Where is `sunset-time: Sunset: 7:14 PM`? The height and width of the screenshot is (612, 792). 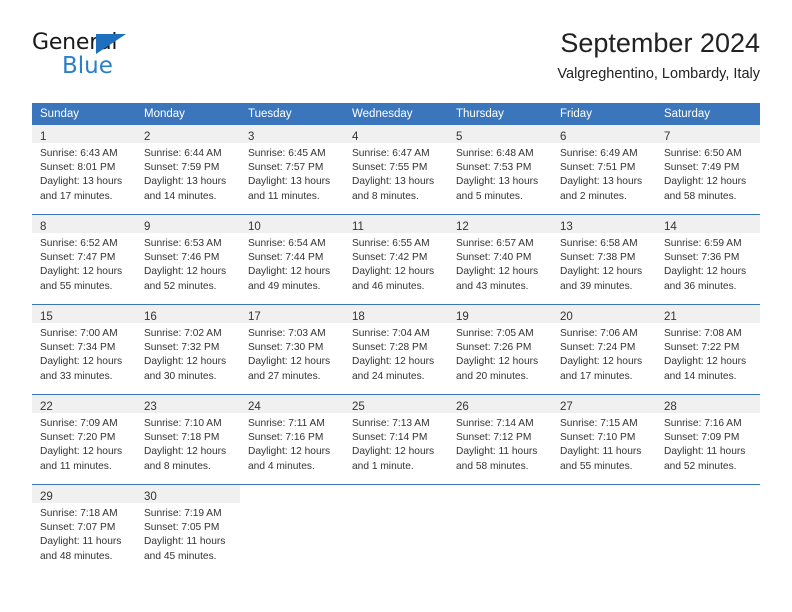 sunset-time: Sunset: 7:14 PM is located at coordinates (390, 438).